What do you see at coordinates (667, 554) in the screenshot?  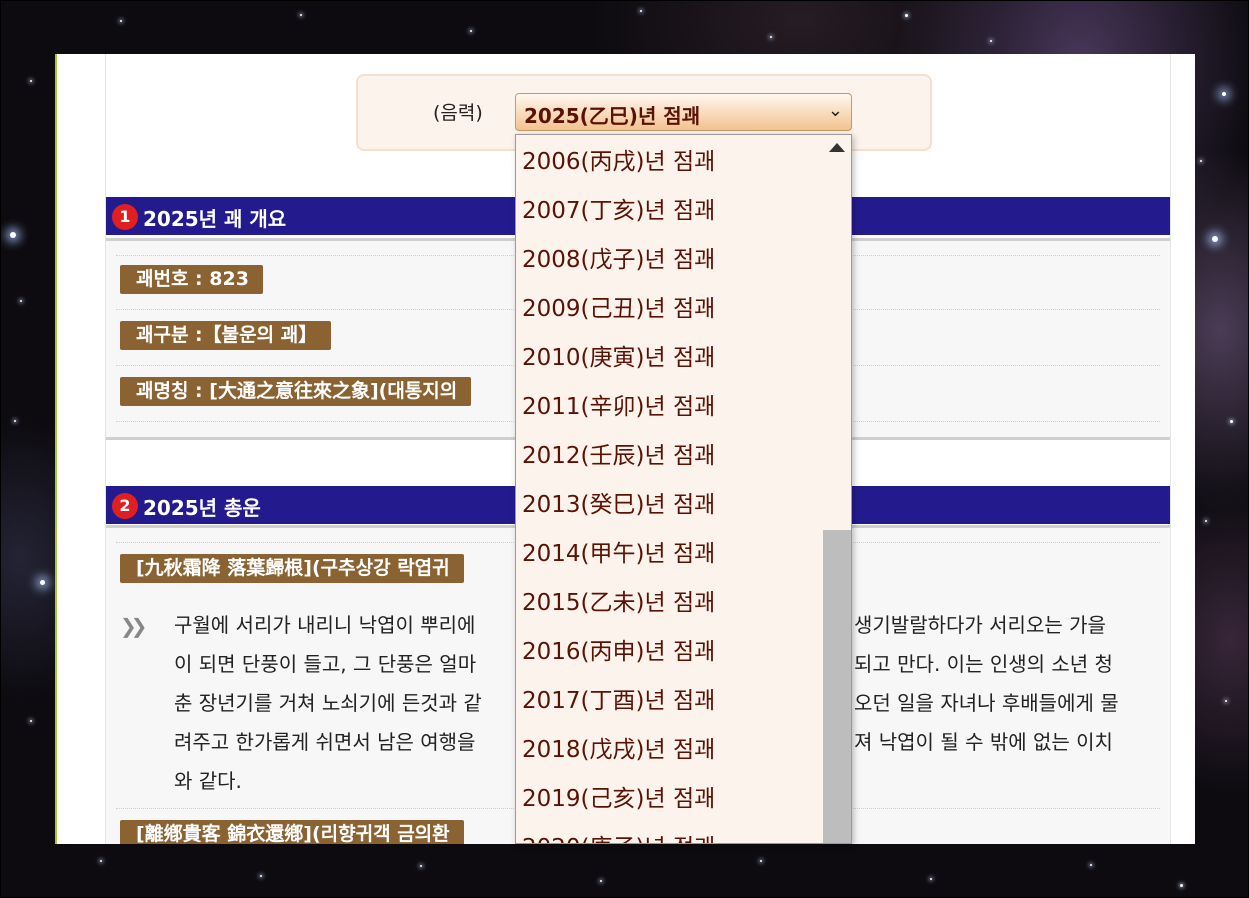 I see `year-option: 2014(甲午)년 점괘` at bounding box center [667, 554].